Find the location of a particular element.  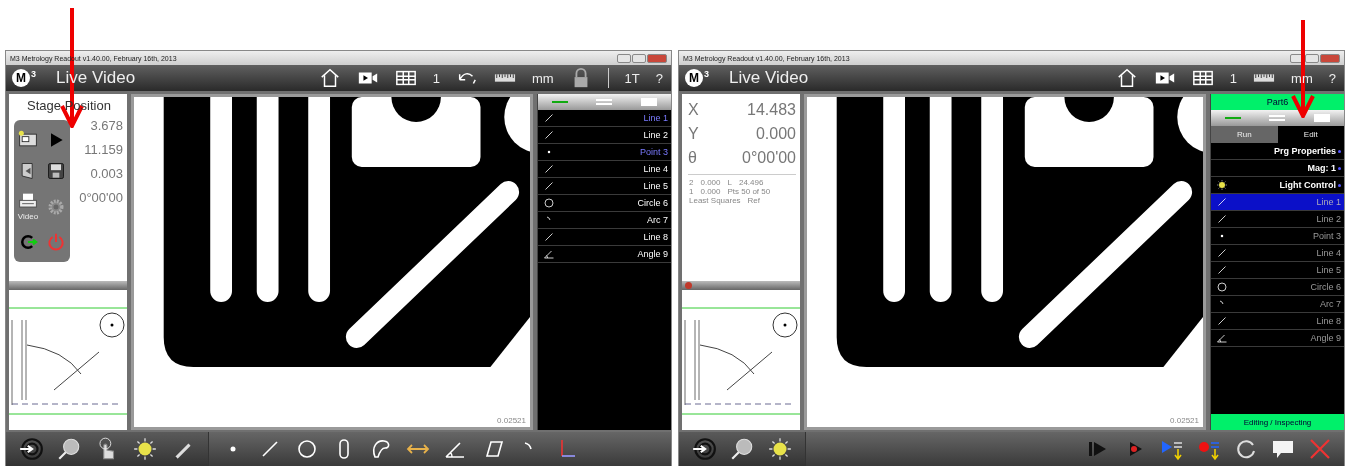

detail-text: L is located at coordinates (729, 182).